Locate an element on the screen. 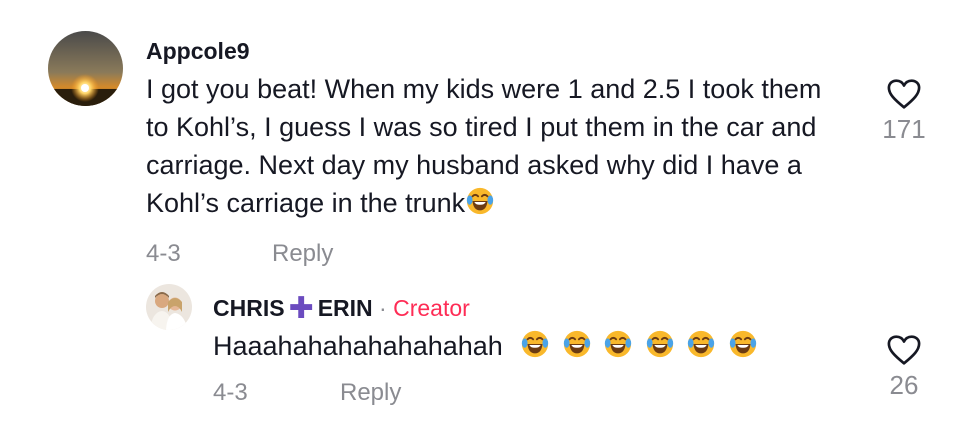 This screenshot has width=980, height=427. reply-reply-button: Reply is located at coordinates (370, 393).